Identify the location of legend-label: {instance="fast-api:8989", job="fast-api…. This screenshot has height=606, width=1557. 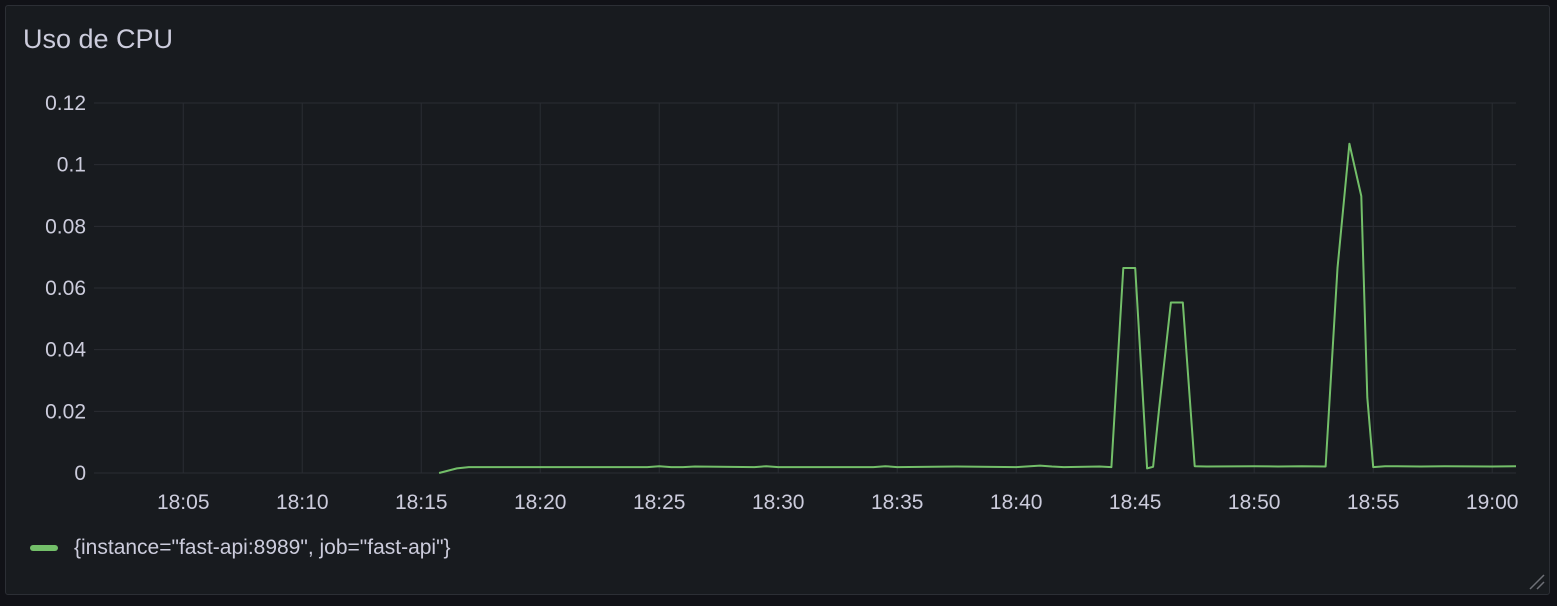
(262, 548).